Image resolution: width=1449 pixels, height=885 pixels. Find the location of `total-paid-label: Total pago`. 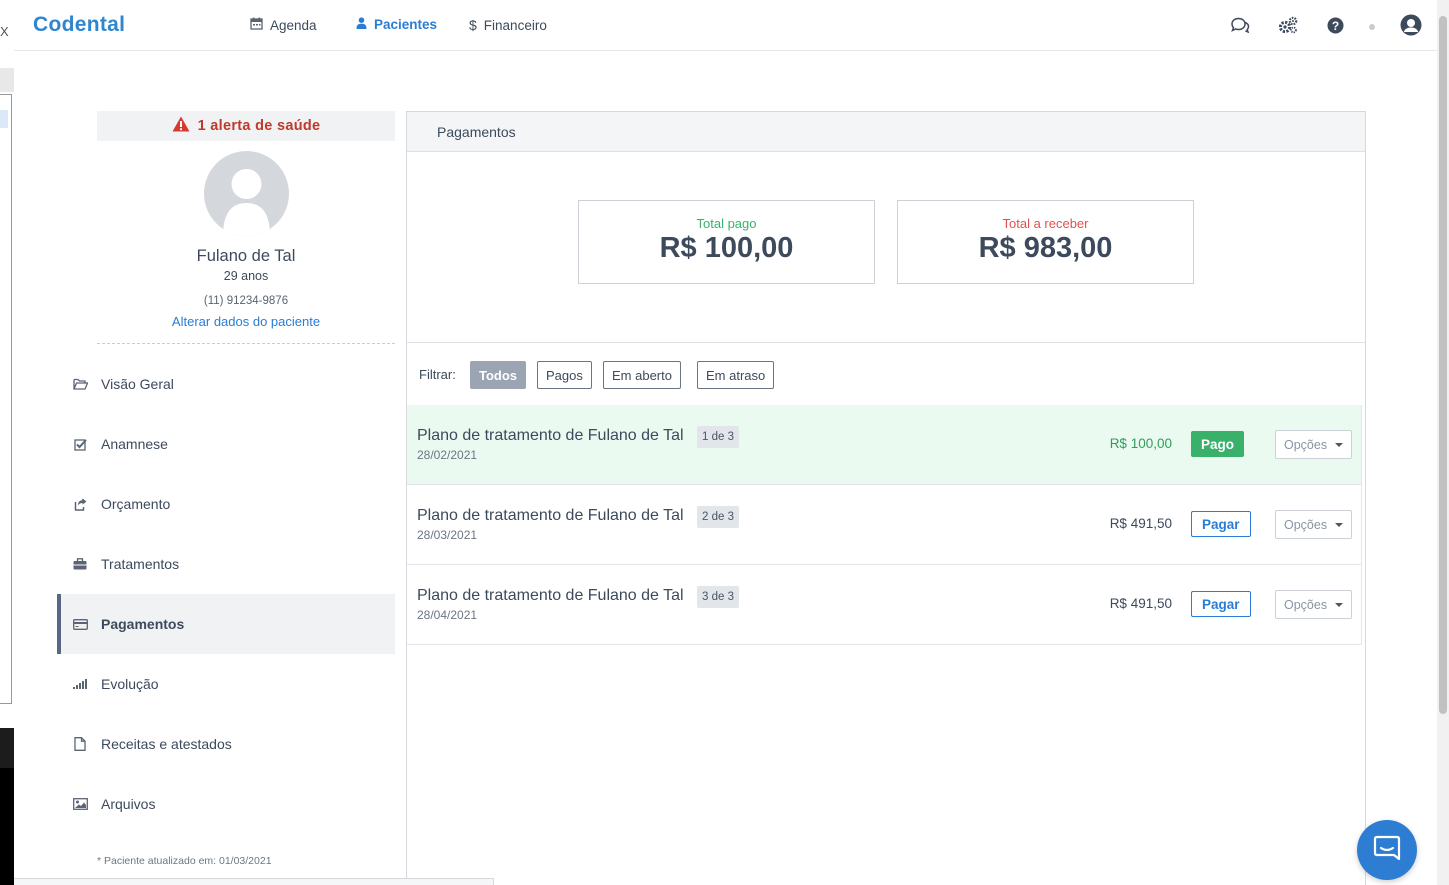

total-paid-label: Total pago is located at coordinates (726, 223).